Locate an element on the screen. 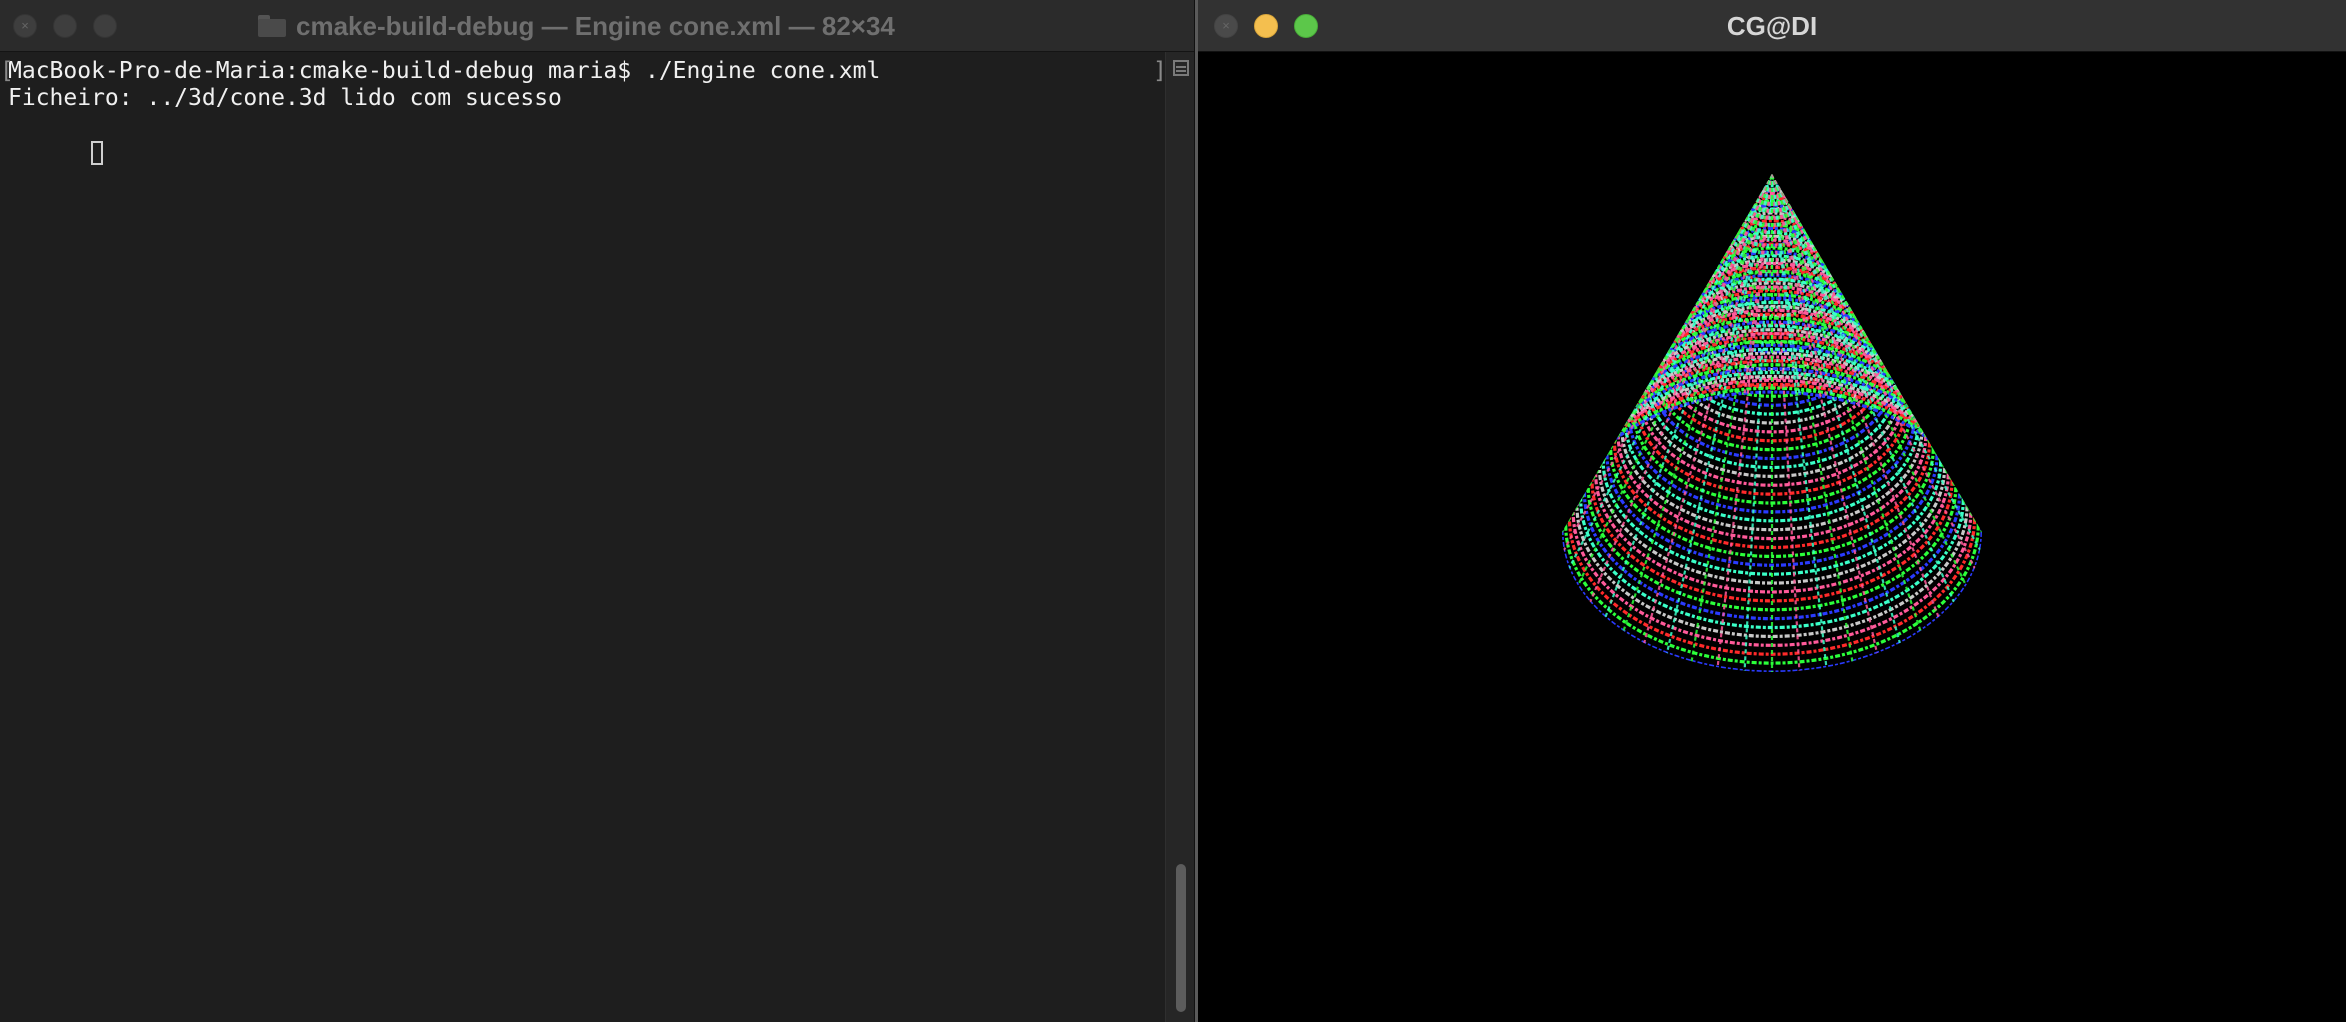  scrollbar is located at coordinates (1179, 537).